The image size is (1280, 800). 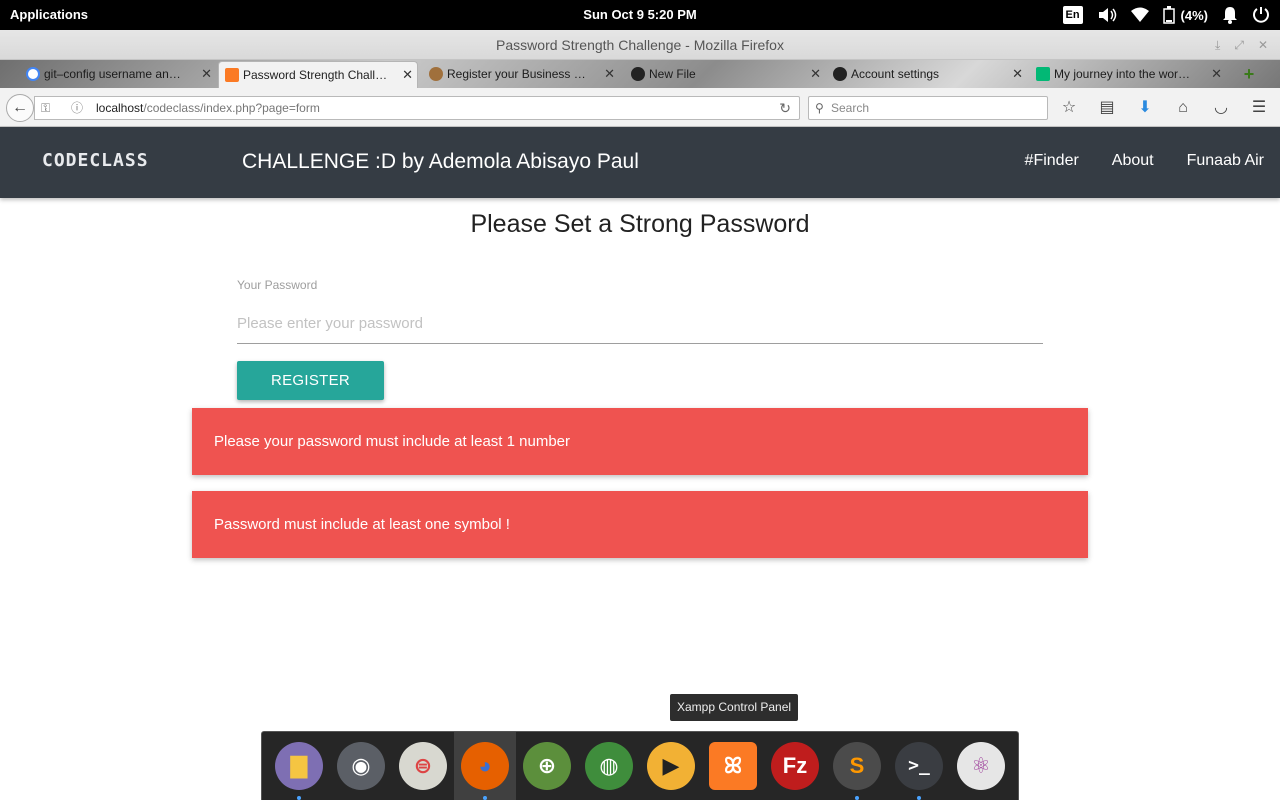 I want to click on power-menu-icon, so click(x=1261, y=15).